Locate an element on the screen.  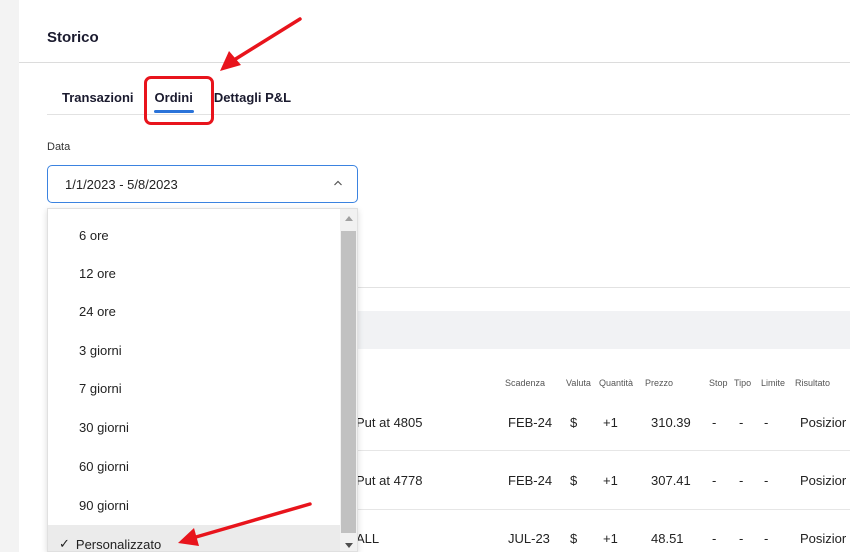
option-6-ore: 6 ore is located at coordinates (194, 235).